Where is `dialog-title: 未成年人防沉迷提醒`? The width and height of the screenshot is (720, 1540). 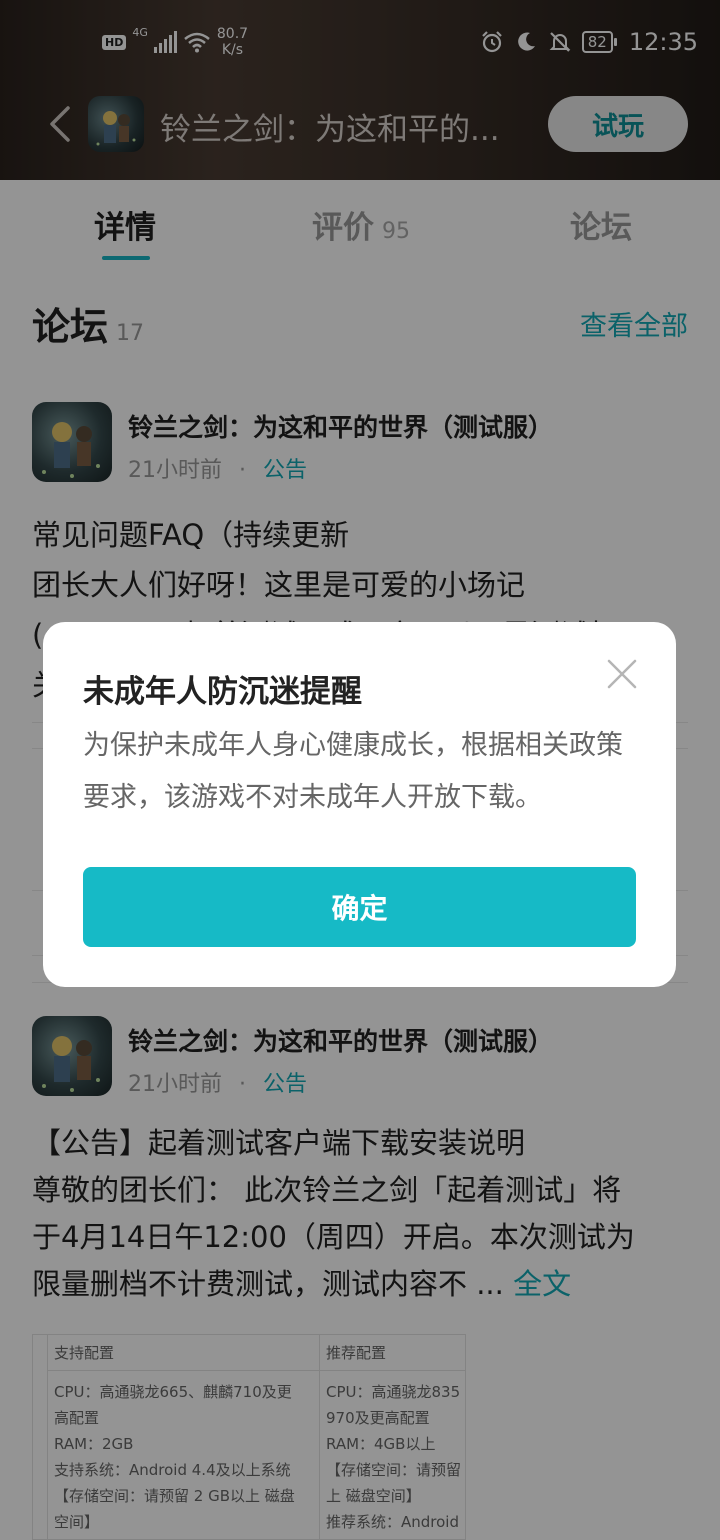 dialog-title: 未成年人防沉迷提醒 is located at coordinates (222, 692).